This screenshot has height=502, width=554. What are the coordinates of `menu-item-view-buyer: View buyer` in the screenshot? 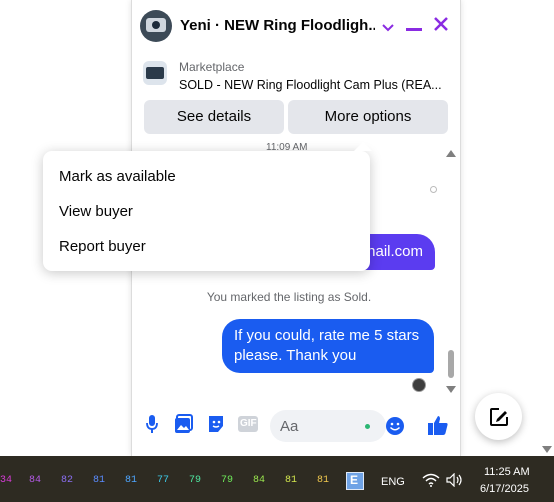 It's located at (96, 211).